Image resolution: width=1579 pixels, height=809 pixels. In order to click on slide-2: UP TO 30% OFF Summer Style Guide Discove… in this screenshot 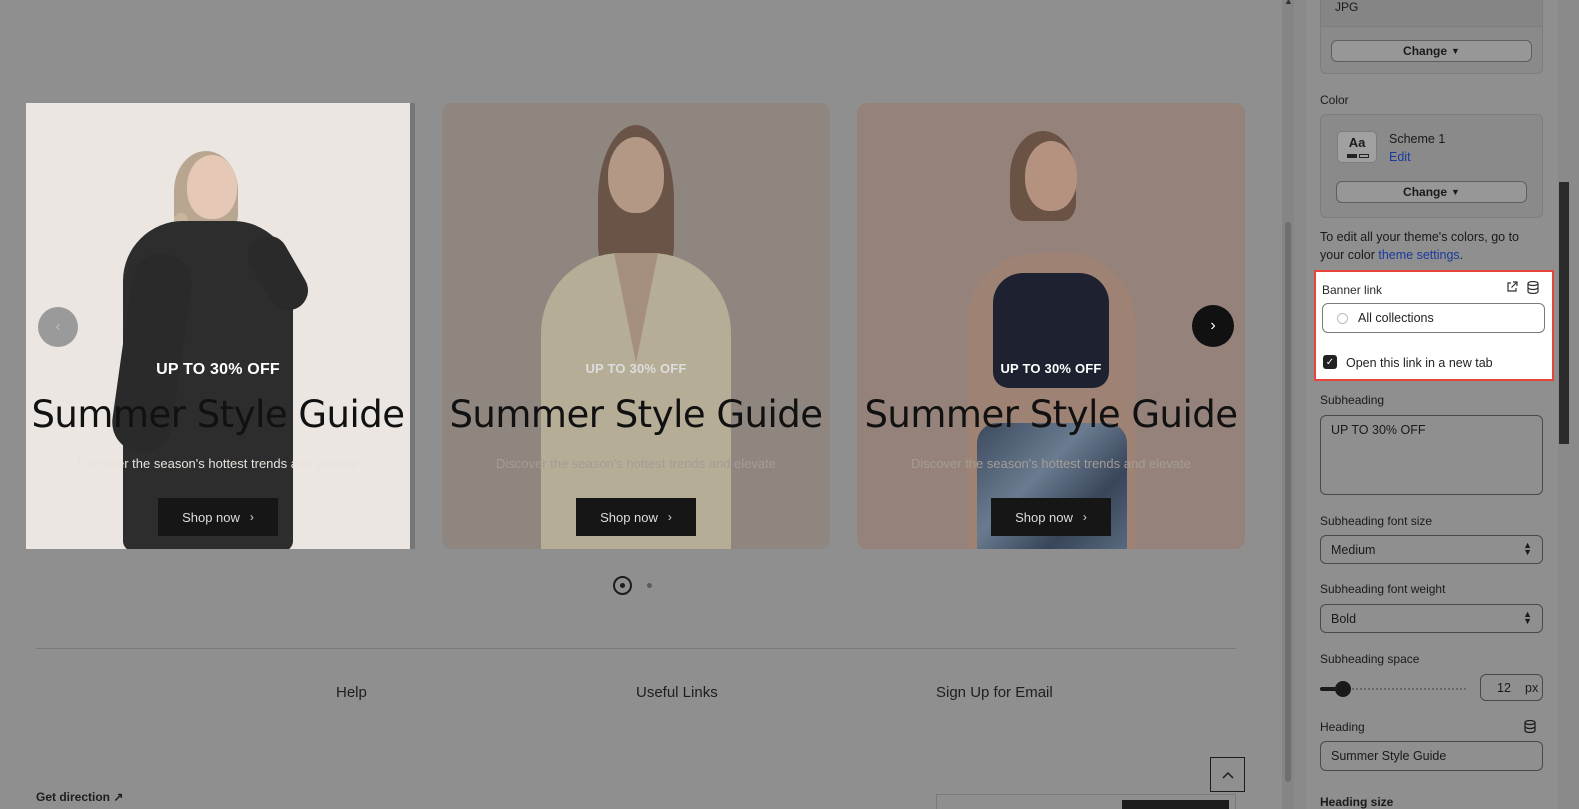, I will do `click(636, 326)`.